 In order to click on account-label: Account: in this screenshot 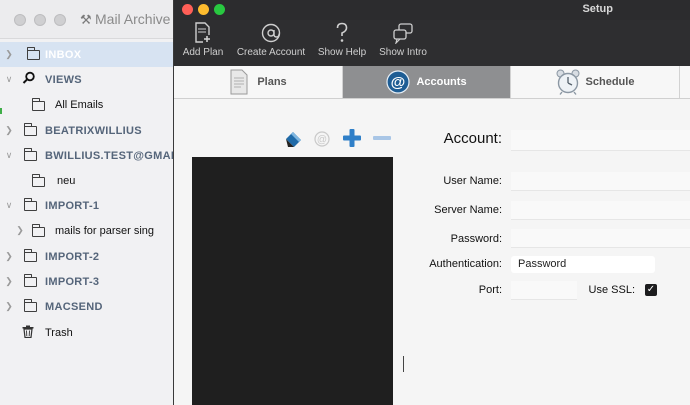, I will do `click(472, 138)`.